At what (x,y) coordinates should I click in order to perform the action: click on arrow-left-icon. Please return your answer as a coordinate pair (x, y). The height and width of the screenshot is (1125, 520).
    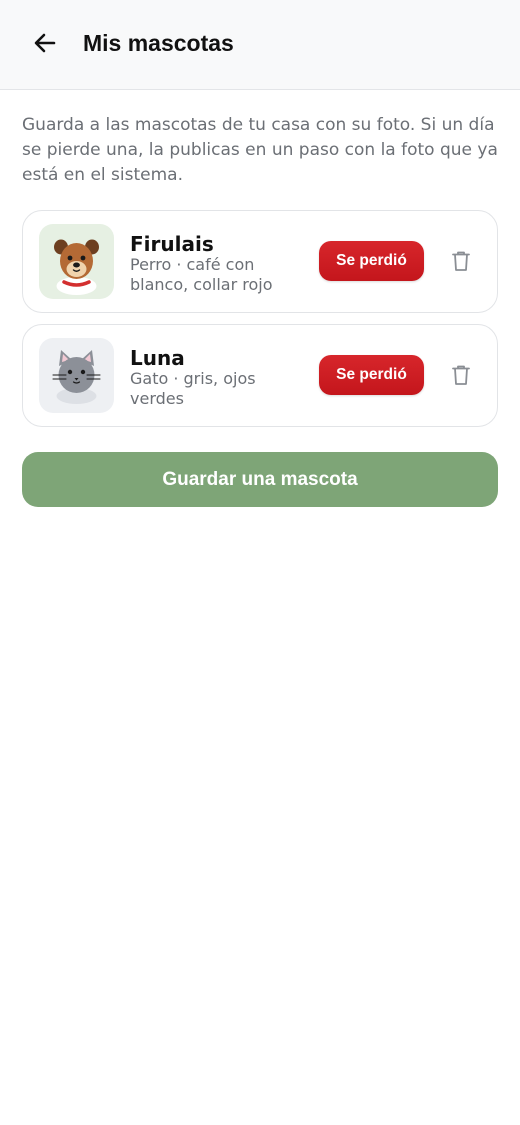
    Looking at the image, I should click on (45, 43).